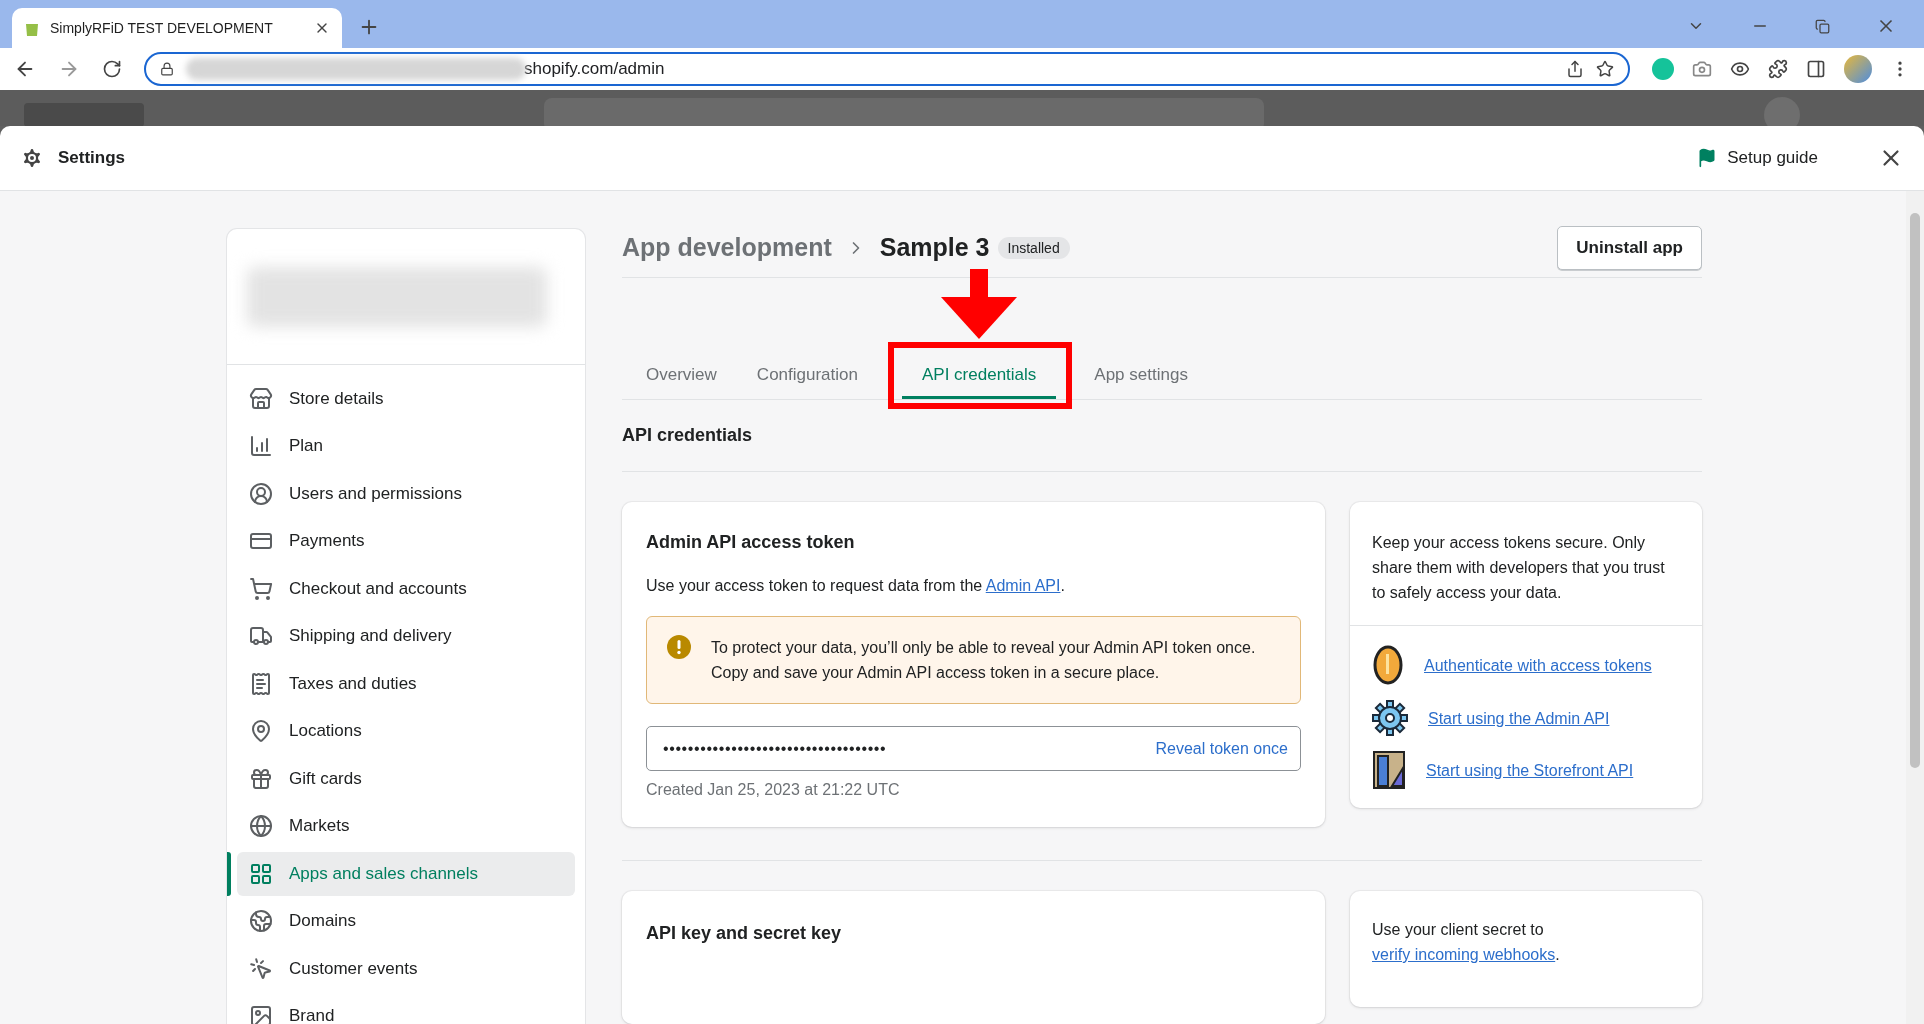 This screenshot has height=1024, width=1924. Describe the element at coordinates (406, 731) in the screenshot. I see `sidebar-item: Locations` at that location.